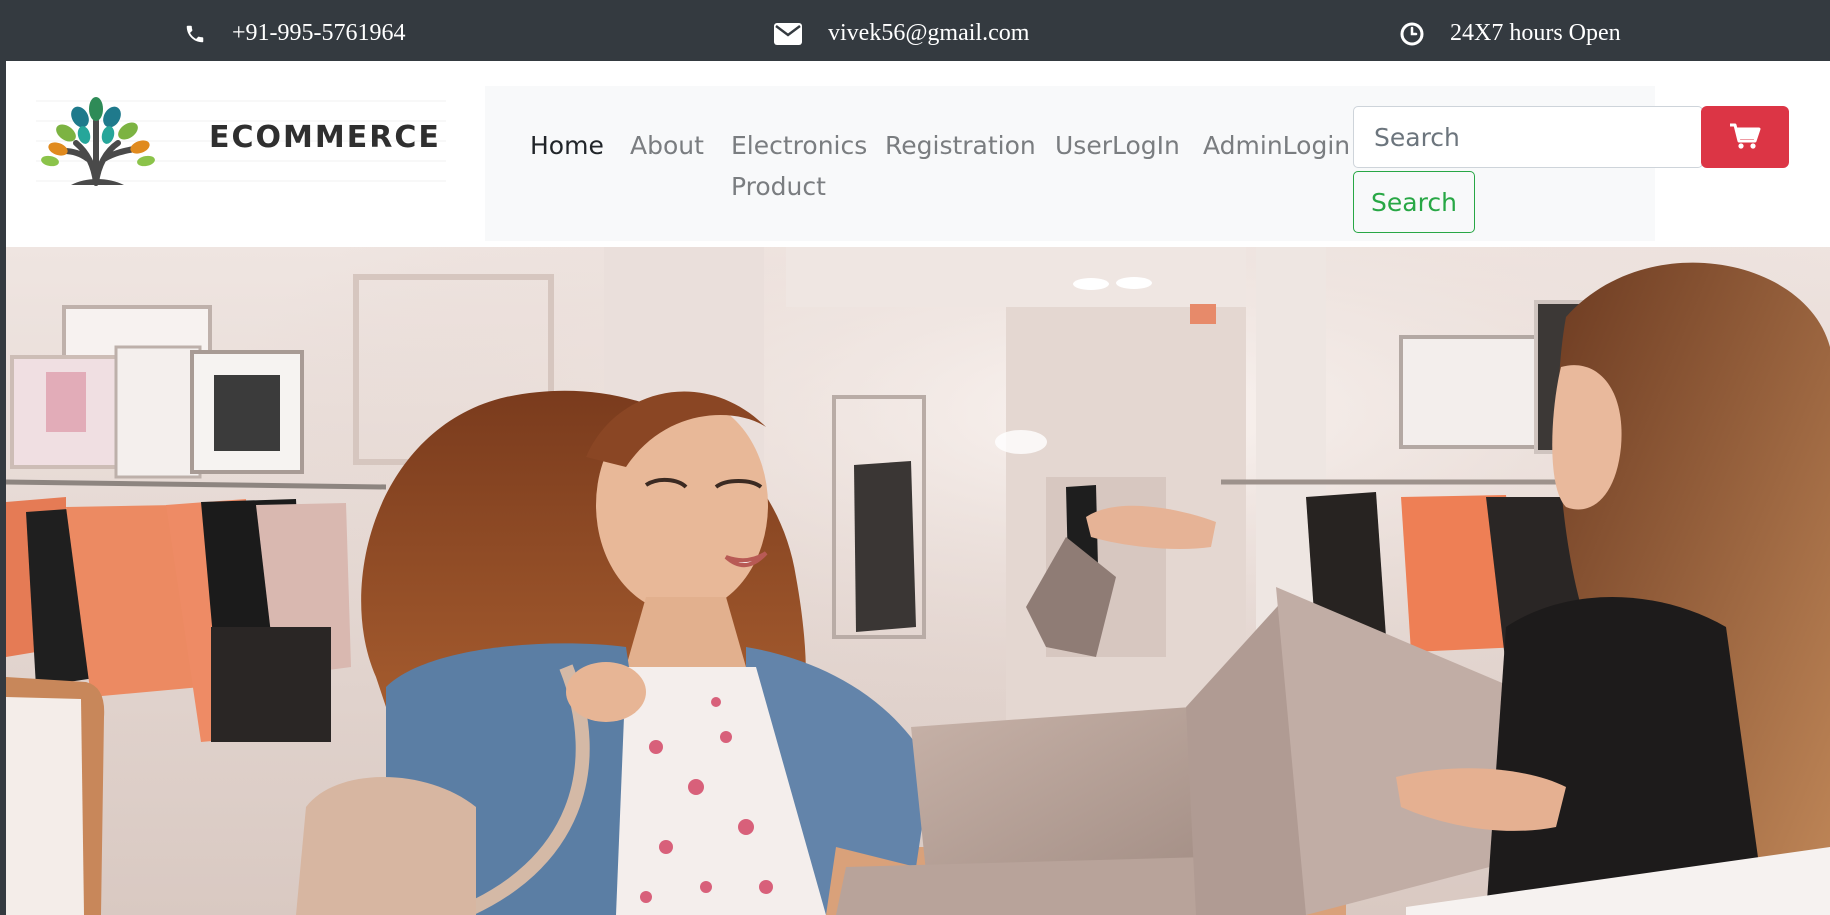 Image resolution: width=1830 pixels, height=915 pixels. I want to click on cart-button, so click(1745, 137).